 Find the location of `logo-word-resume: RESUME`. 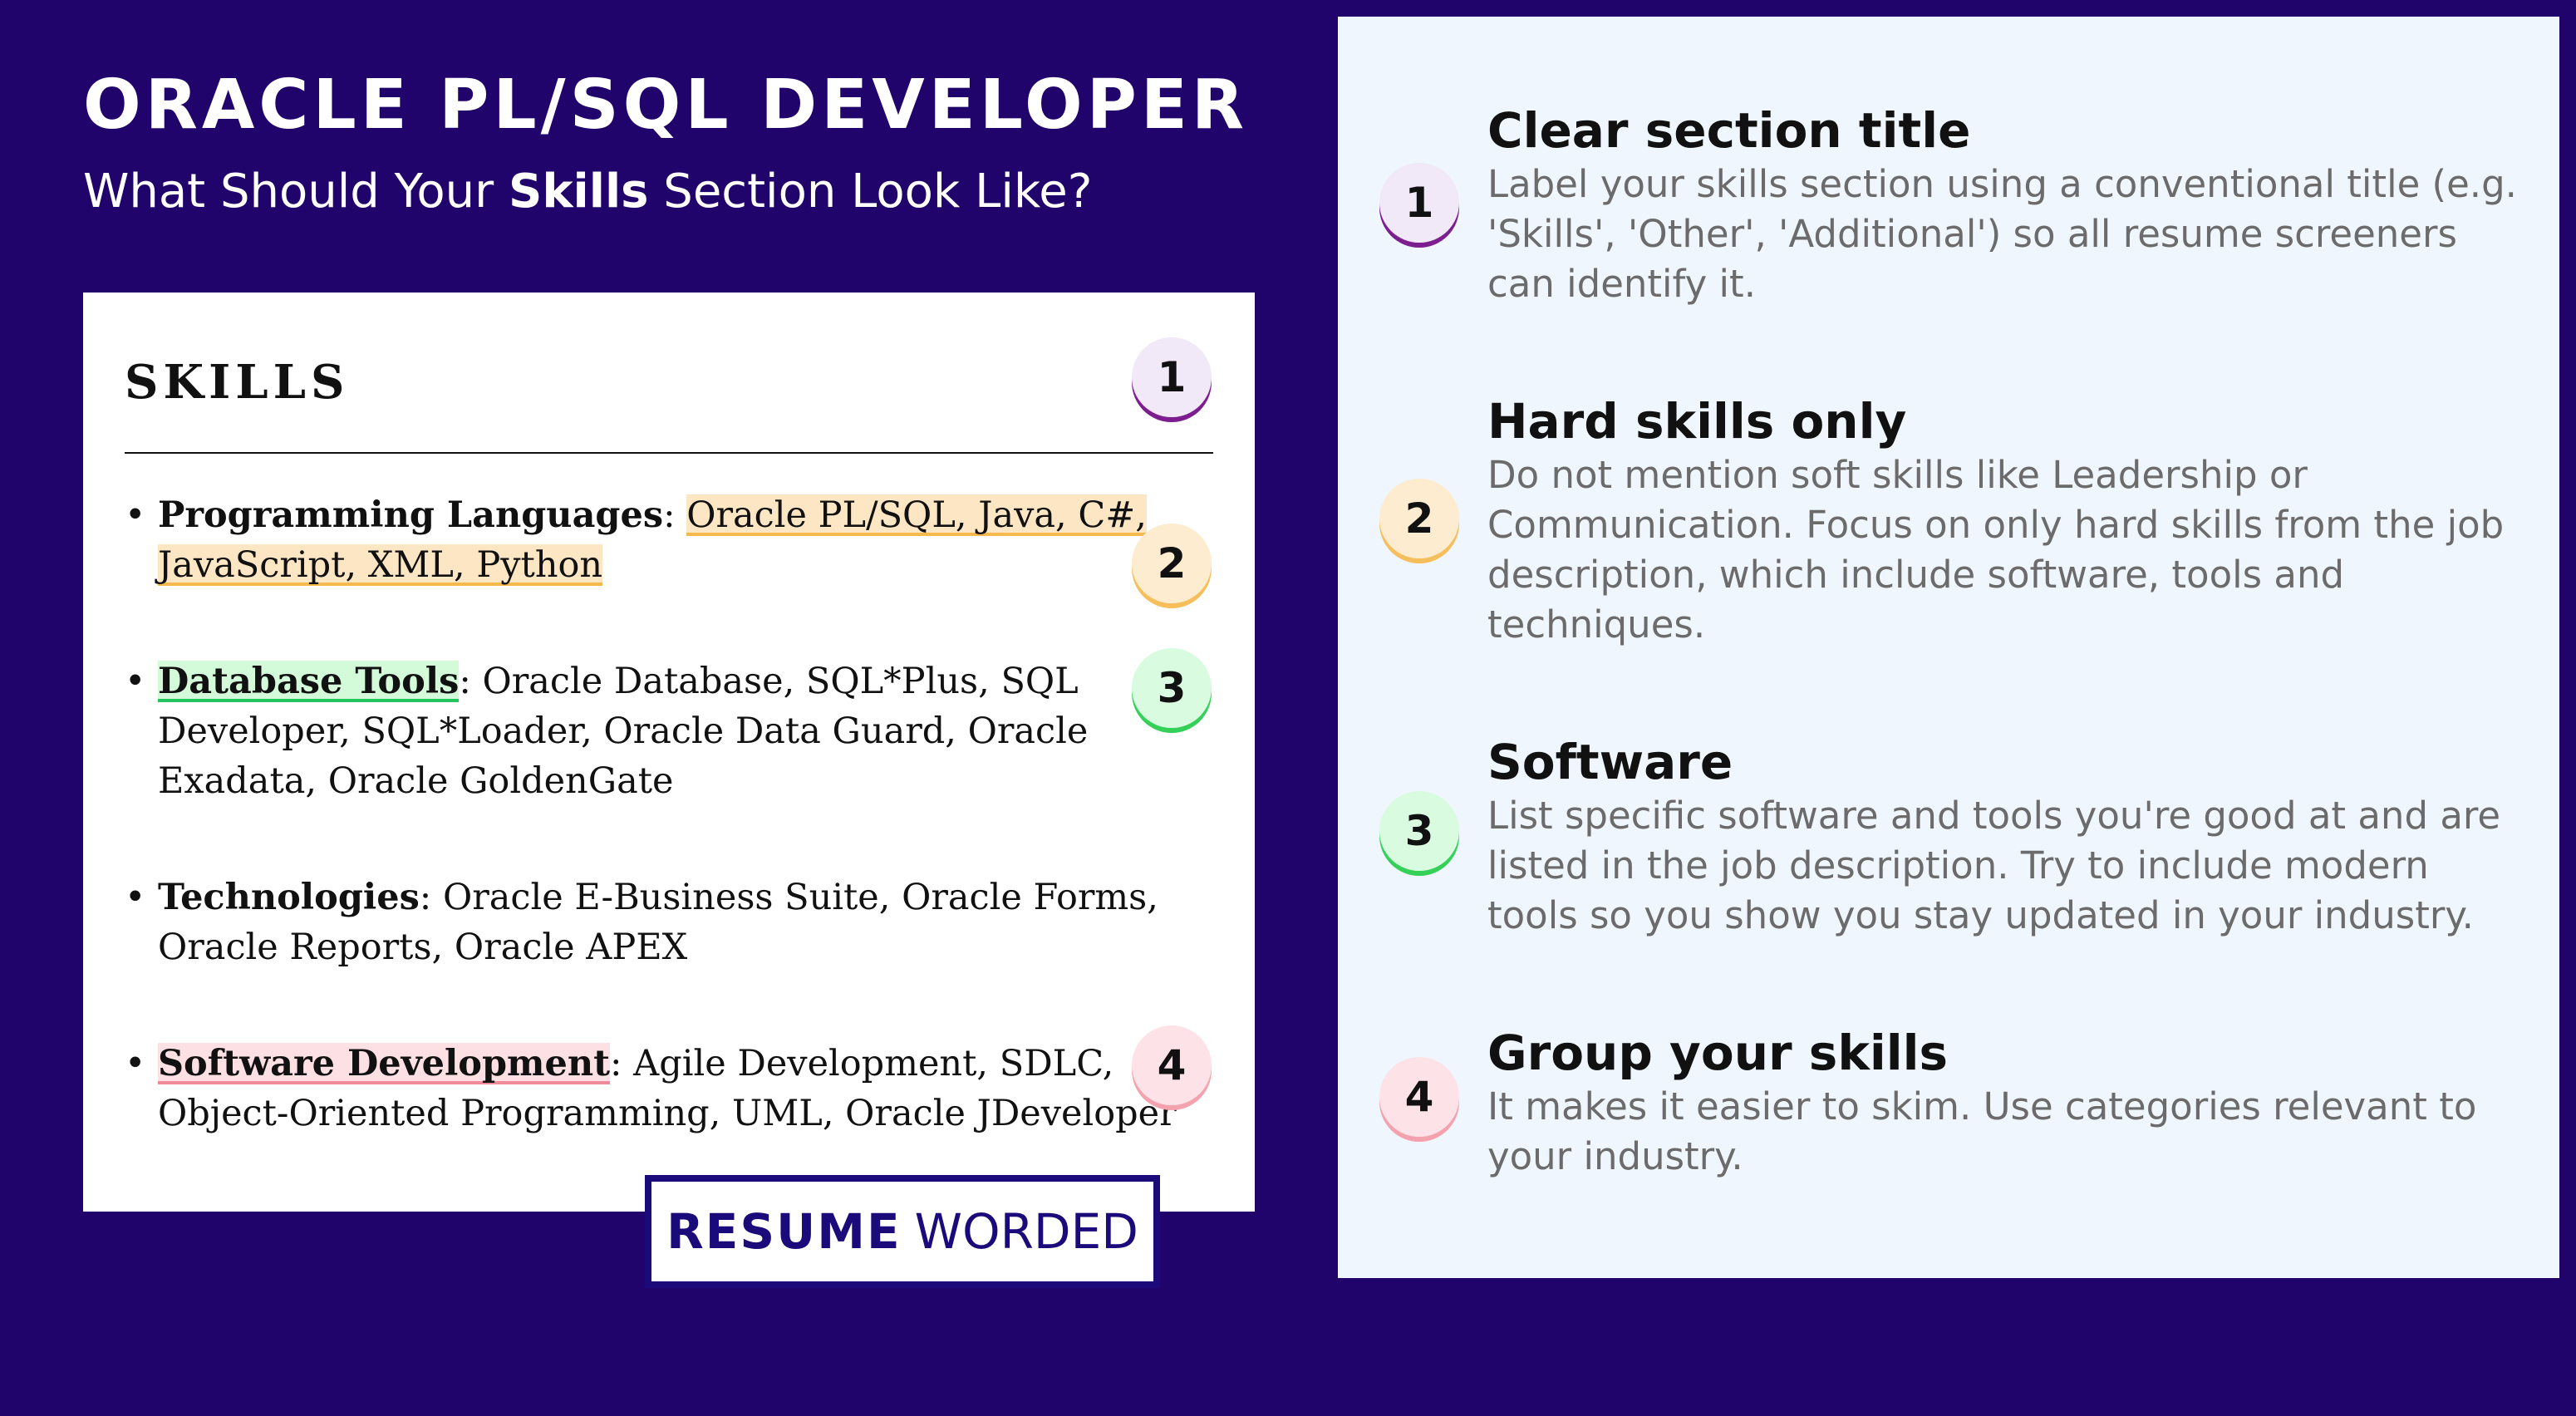

logo-word-resume: RESUME is located at coordinates (784, 1231).